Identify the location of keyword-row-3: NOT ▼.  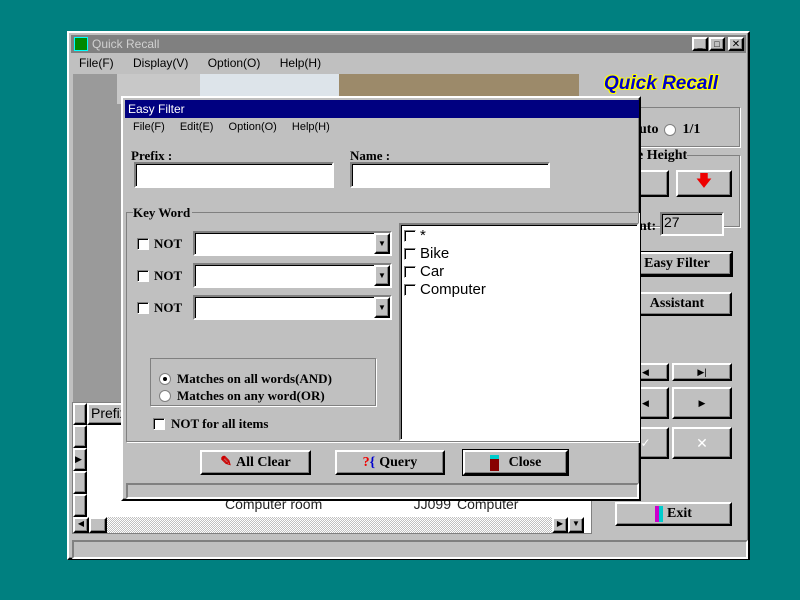
(264, 307).